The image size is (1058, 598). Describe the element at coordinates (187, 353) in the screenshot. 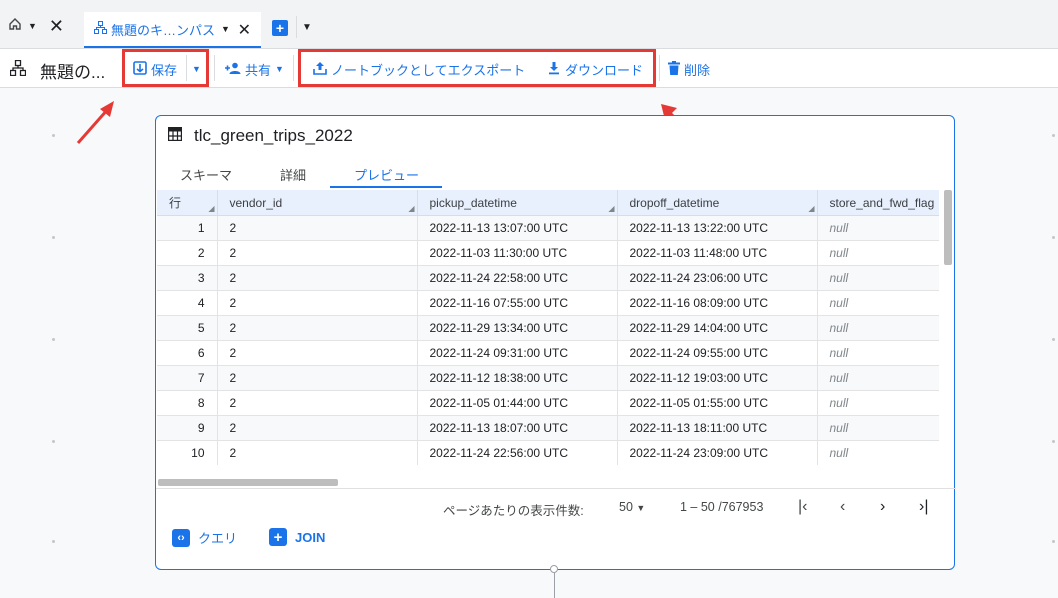

I see `row-number: 6` at that location.